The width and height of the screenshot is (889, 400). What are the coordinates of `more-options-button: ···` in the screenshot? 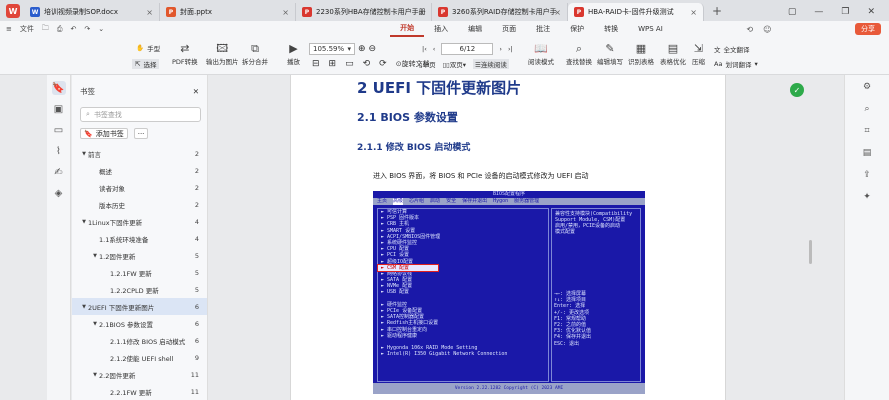 It's located at (141, 133).